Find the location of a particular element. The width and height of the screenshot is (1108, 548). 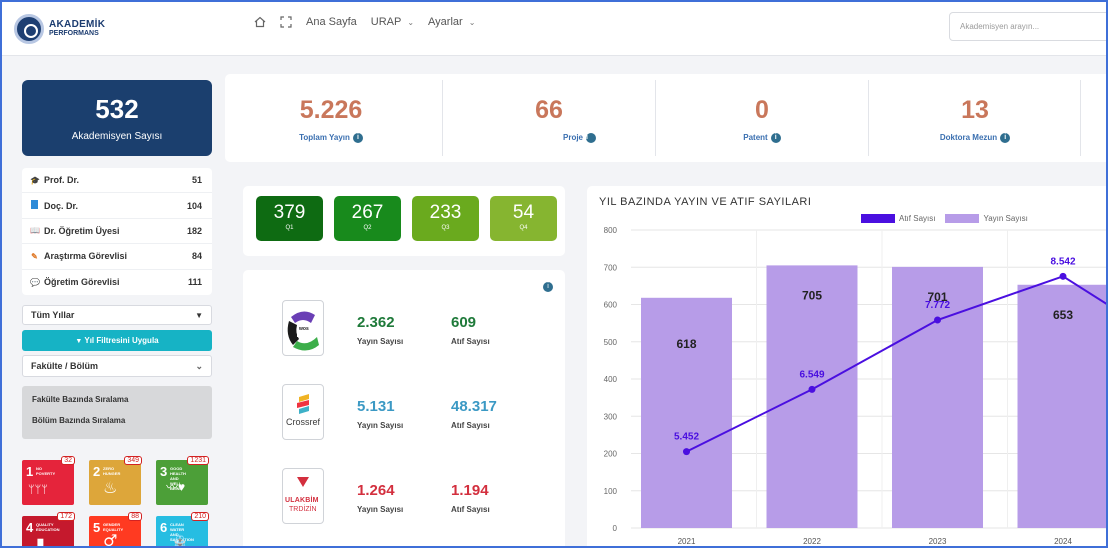

sdg-tile-3: 3 GOOD HEALTH AND WELL-BEING 〰♥ 1231 is located at coordinates (182, 480).